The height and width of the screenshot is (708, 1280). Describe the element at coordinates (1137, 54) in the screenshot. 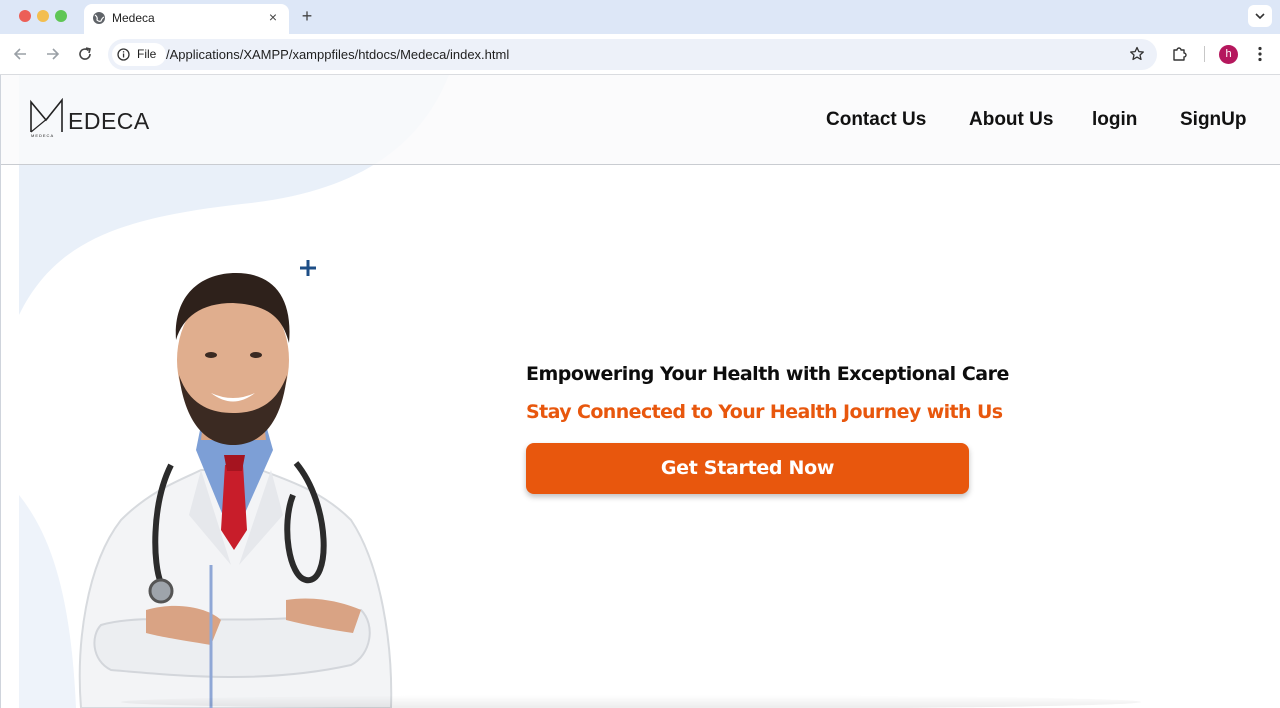

I see `bookmark-star-icon` at that location.